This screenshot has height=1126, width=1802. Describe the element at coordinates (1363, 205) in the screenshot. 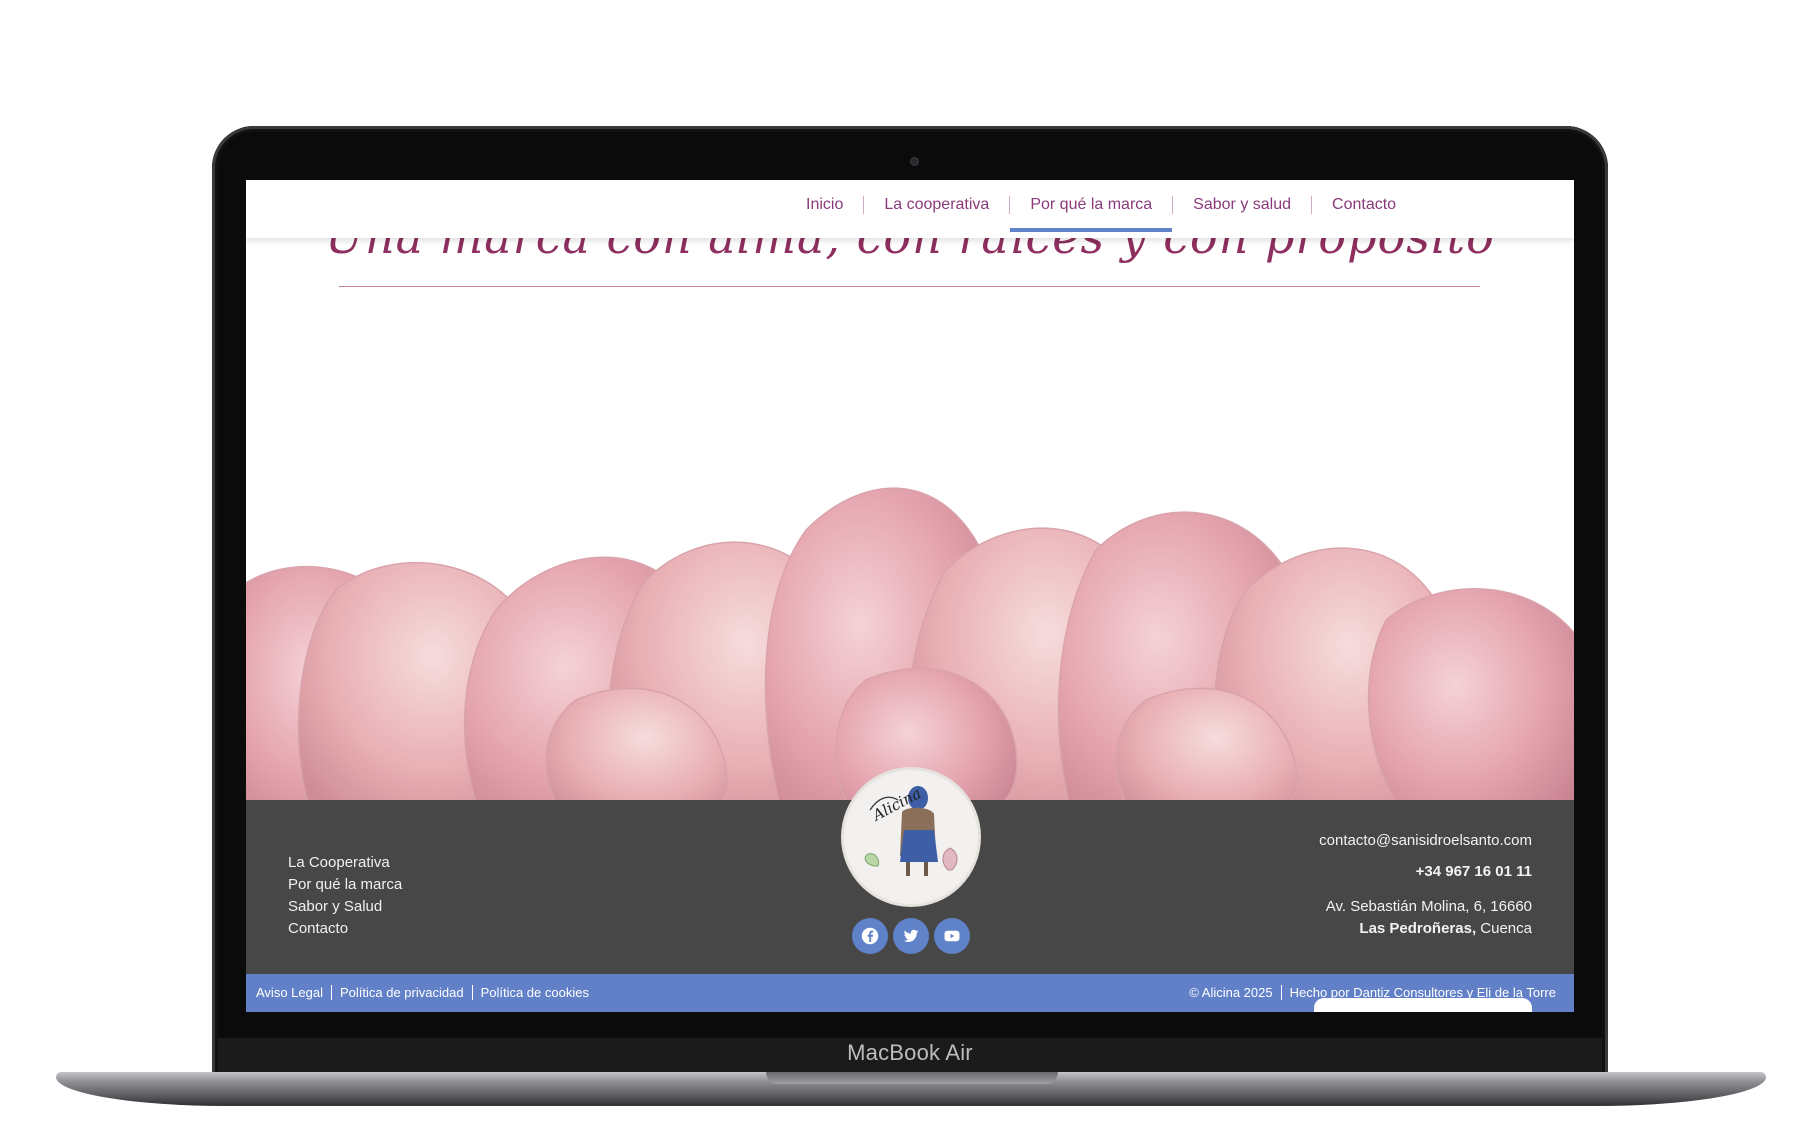

I see `nav-item-contacto: Contacto` at that location.